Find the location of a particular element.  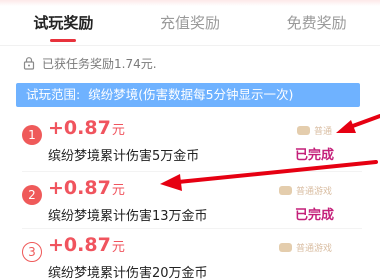

tab-free-rewards: 免费奖励 is located at coordinates (316, 26).